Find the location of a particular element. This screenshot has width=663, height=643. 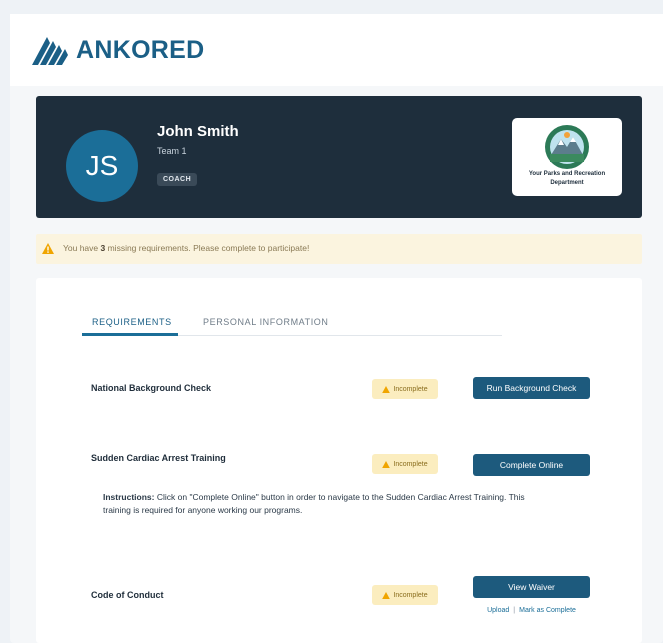

organization-card: Your Parks and Recreation Department is located at coordinates (567, 157).